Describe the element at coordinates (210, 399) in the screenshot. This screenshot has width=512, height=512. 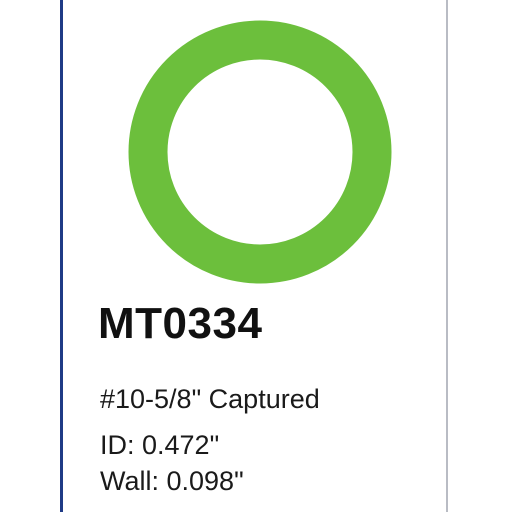
I see `product-description: #10-5/8" Captured` at that location.